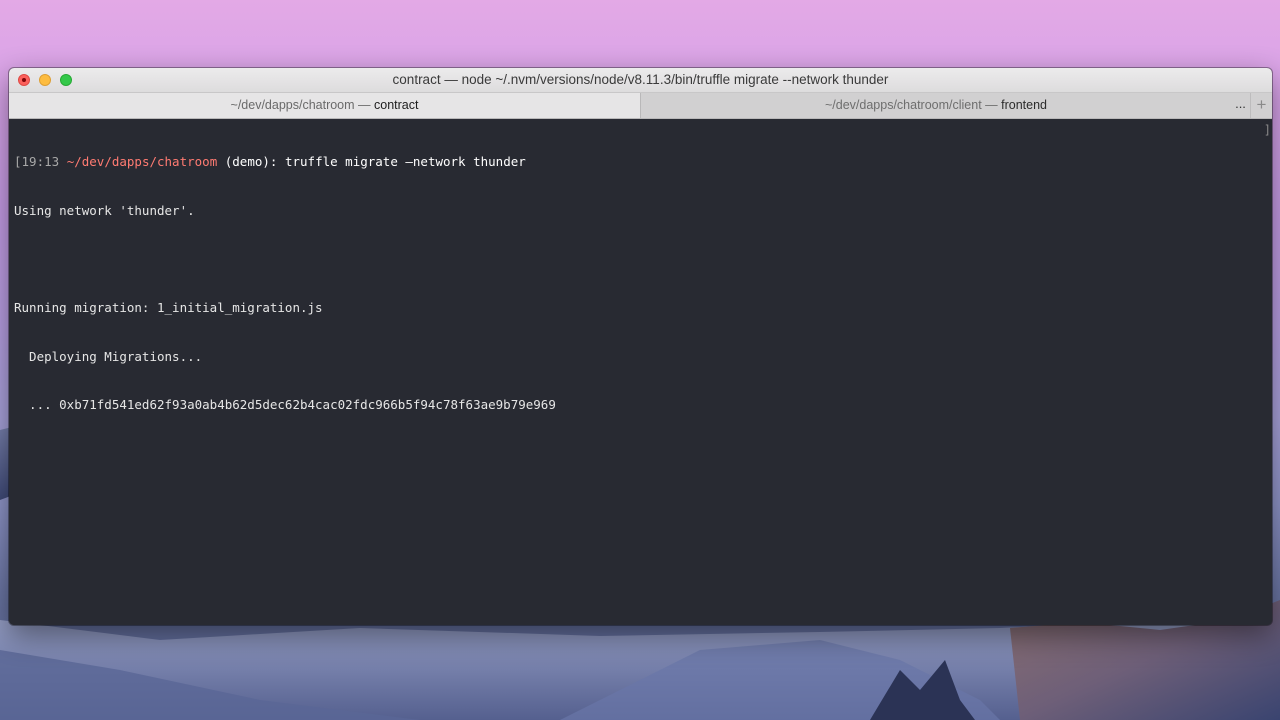 The height and width of the screenshot is (720, 1280). Describe the element at coordinates (1024, 105) in the screenshot. I see `tab-frontend-name: frontend` at that location.